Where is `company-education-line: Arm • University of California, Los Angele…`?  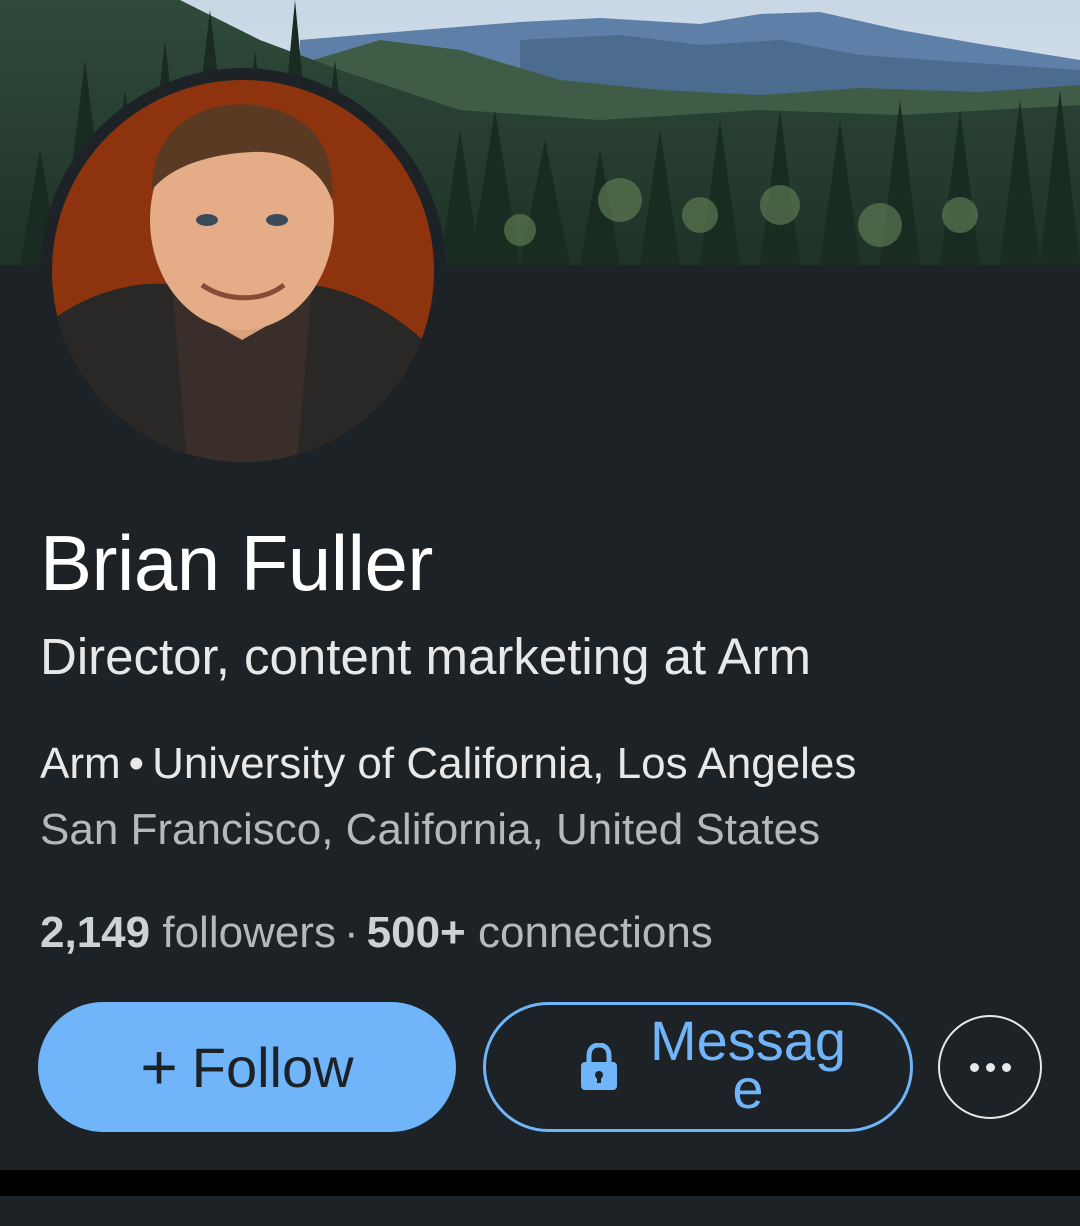 company-education-line: Arm • University of California, Los Angele… is located at coordinates (448, 764).